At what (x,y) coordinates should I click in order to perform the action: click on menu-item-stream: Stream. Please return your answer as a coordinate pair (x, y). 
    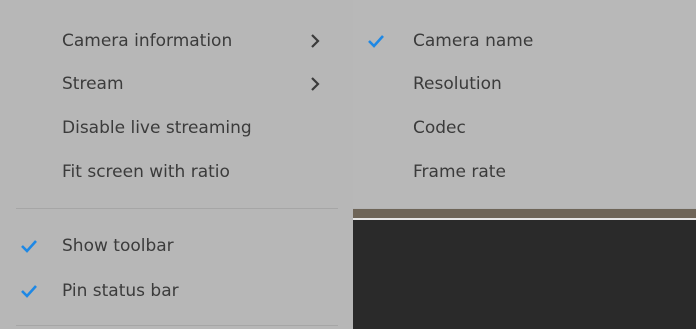
    Looking at the image, I should click on (176, 84).